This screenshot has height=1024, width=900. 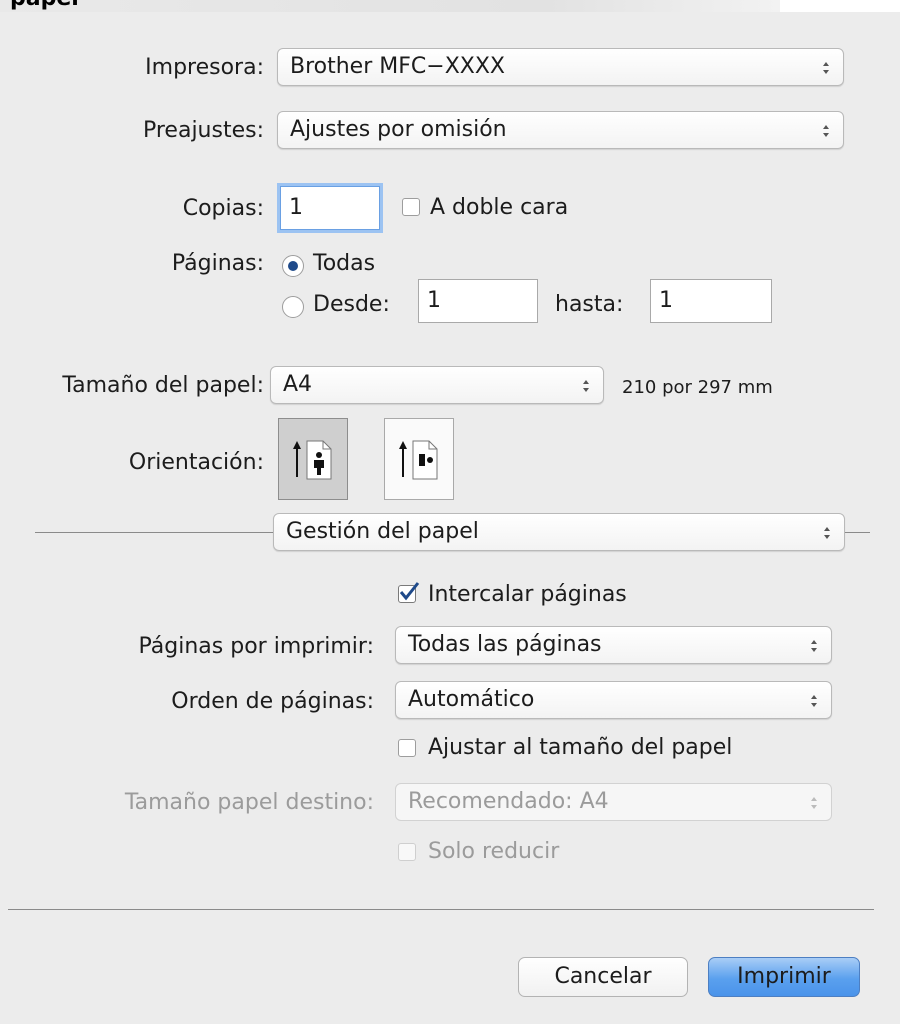 What do you see at coordinates (505, 644) in the screenshot?
I see `pages-to-print-value: Todas las páginas` at bounding box center [505, 644].